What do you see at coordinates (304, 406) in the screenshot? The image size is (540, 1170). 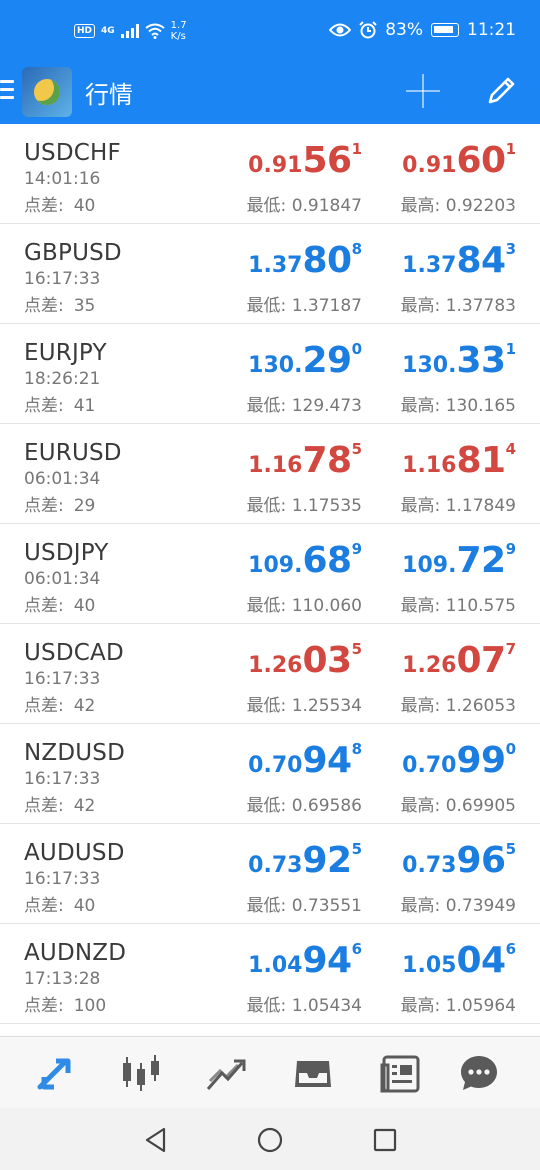 I see `low-price: 最低: 129.473` at bounding box center [304, 406].